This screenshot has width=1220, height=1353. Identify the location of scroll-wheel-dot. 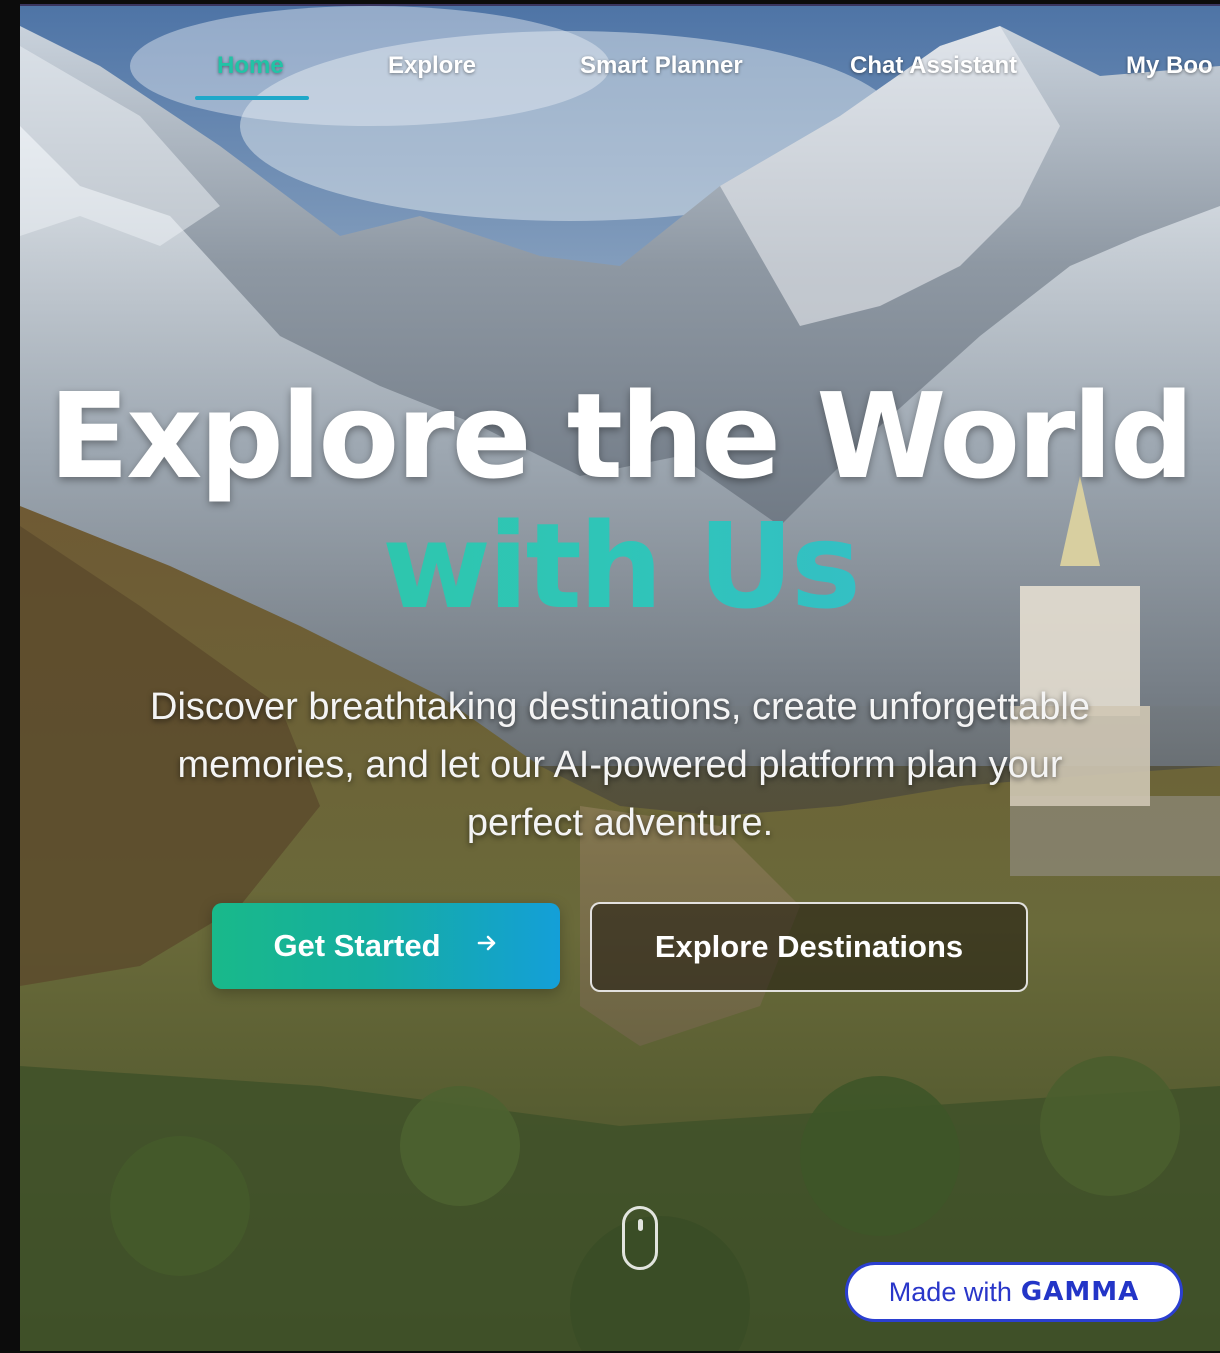
(640, 1225).